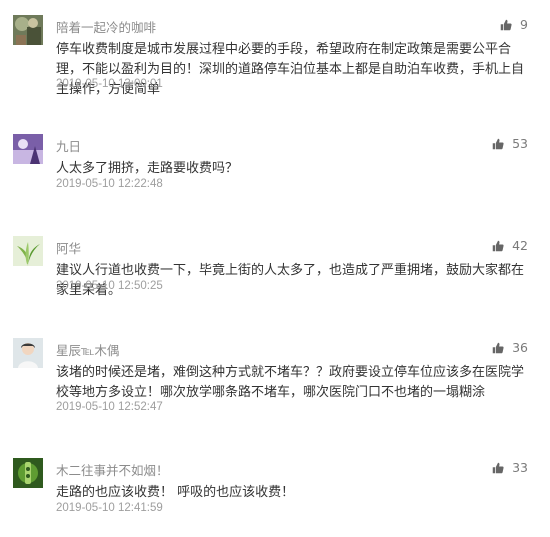  What do you see at coordinates (87, 349) in the screenshot?
I see `comment-username: 星辰℡木偶` at bounding box center [87, 349].